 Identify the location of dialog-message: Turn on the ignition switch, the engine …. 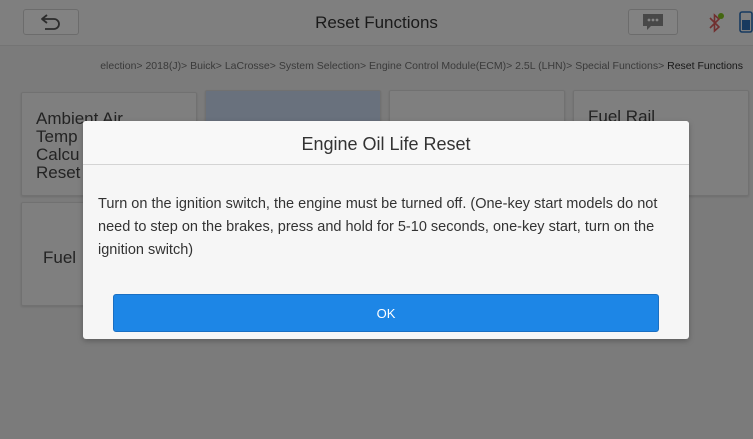
(378, 227).